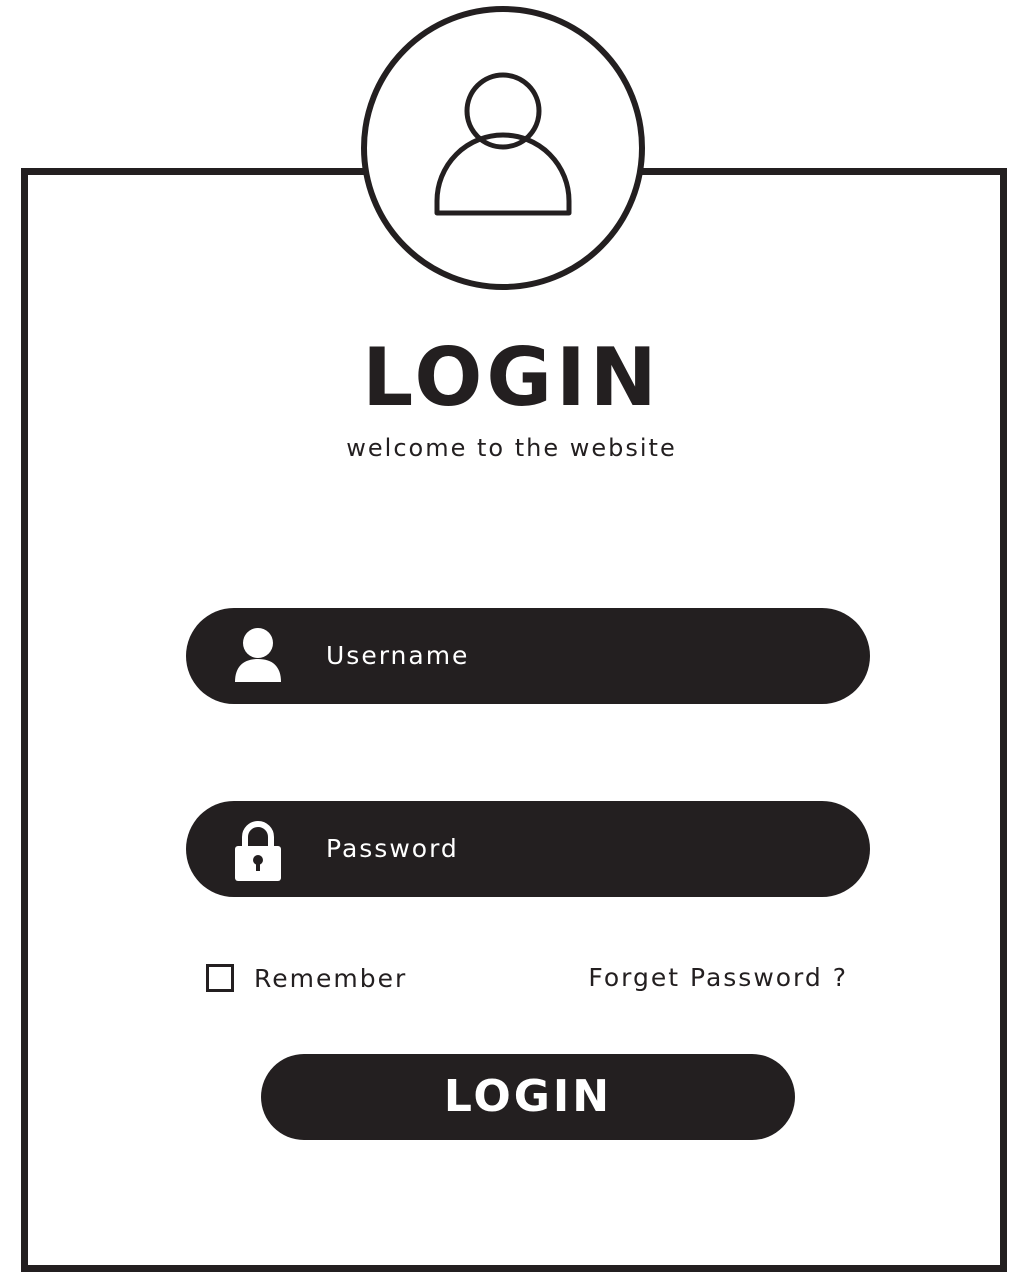  What do you see at coordinates (258, 655) in the screenshot?
I see `user-icon` at bounding box center [258, 655].